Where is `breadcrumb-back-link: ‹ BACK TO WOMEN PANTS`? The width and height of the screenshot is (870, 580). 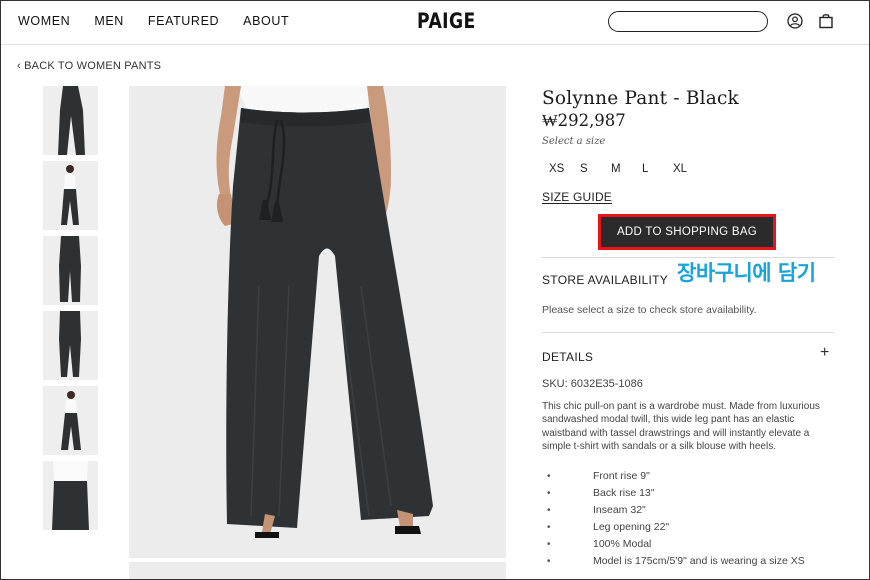
breadcrumb-back-link: ‹ BACK TO WOMEN PANTS is located at coordinates (89, 66).